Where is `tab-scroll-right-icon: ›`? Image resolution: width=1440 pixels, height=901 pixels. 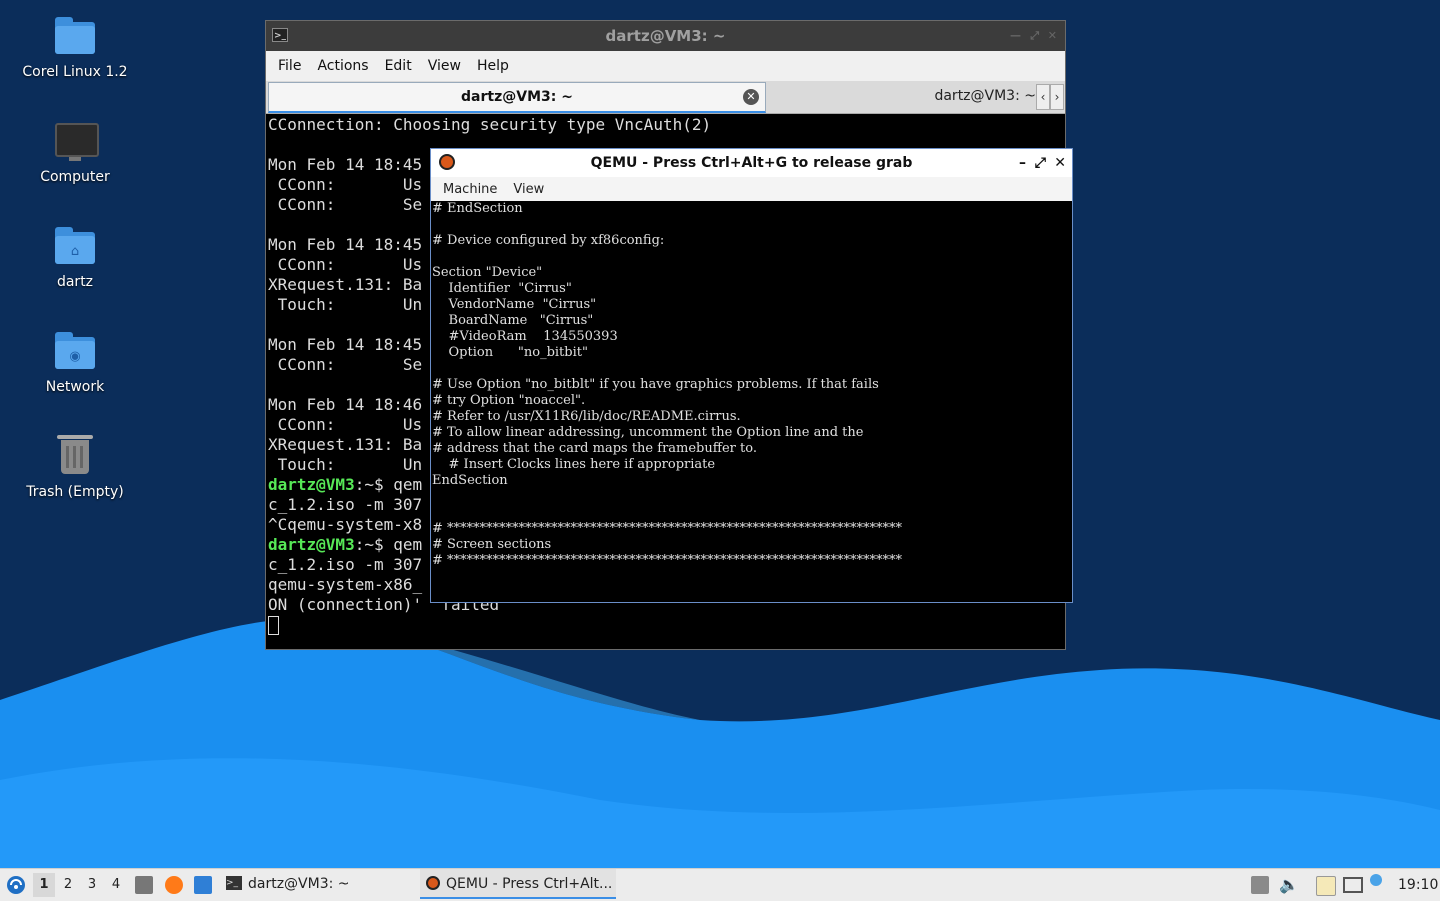 tab-scroll-right-icon: › is located at coordinates (1057, 97).